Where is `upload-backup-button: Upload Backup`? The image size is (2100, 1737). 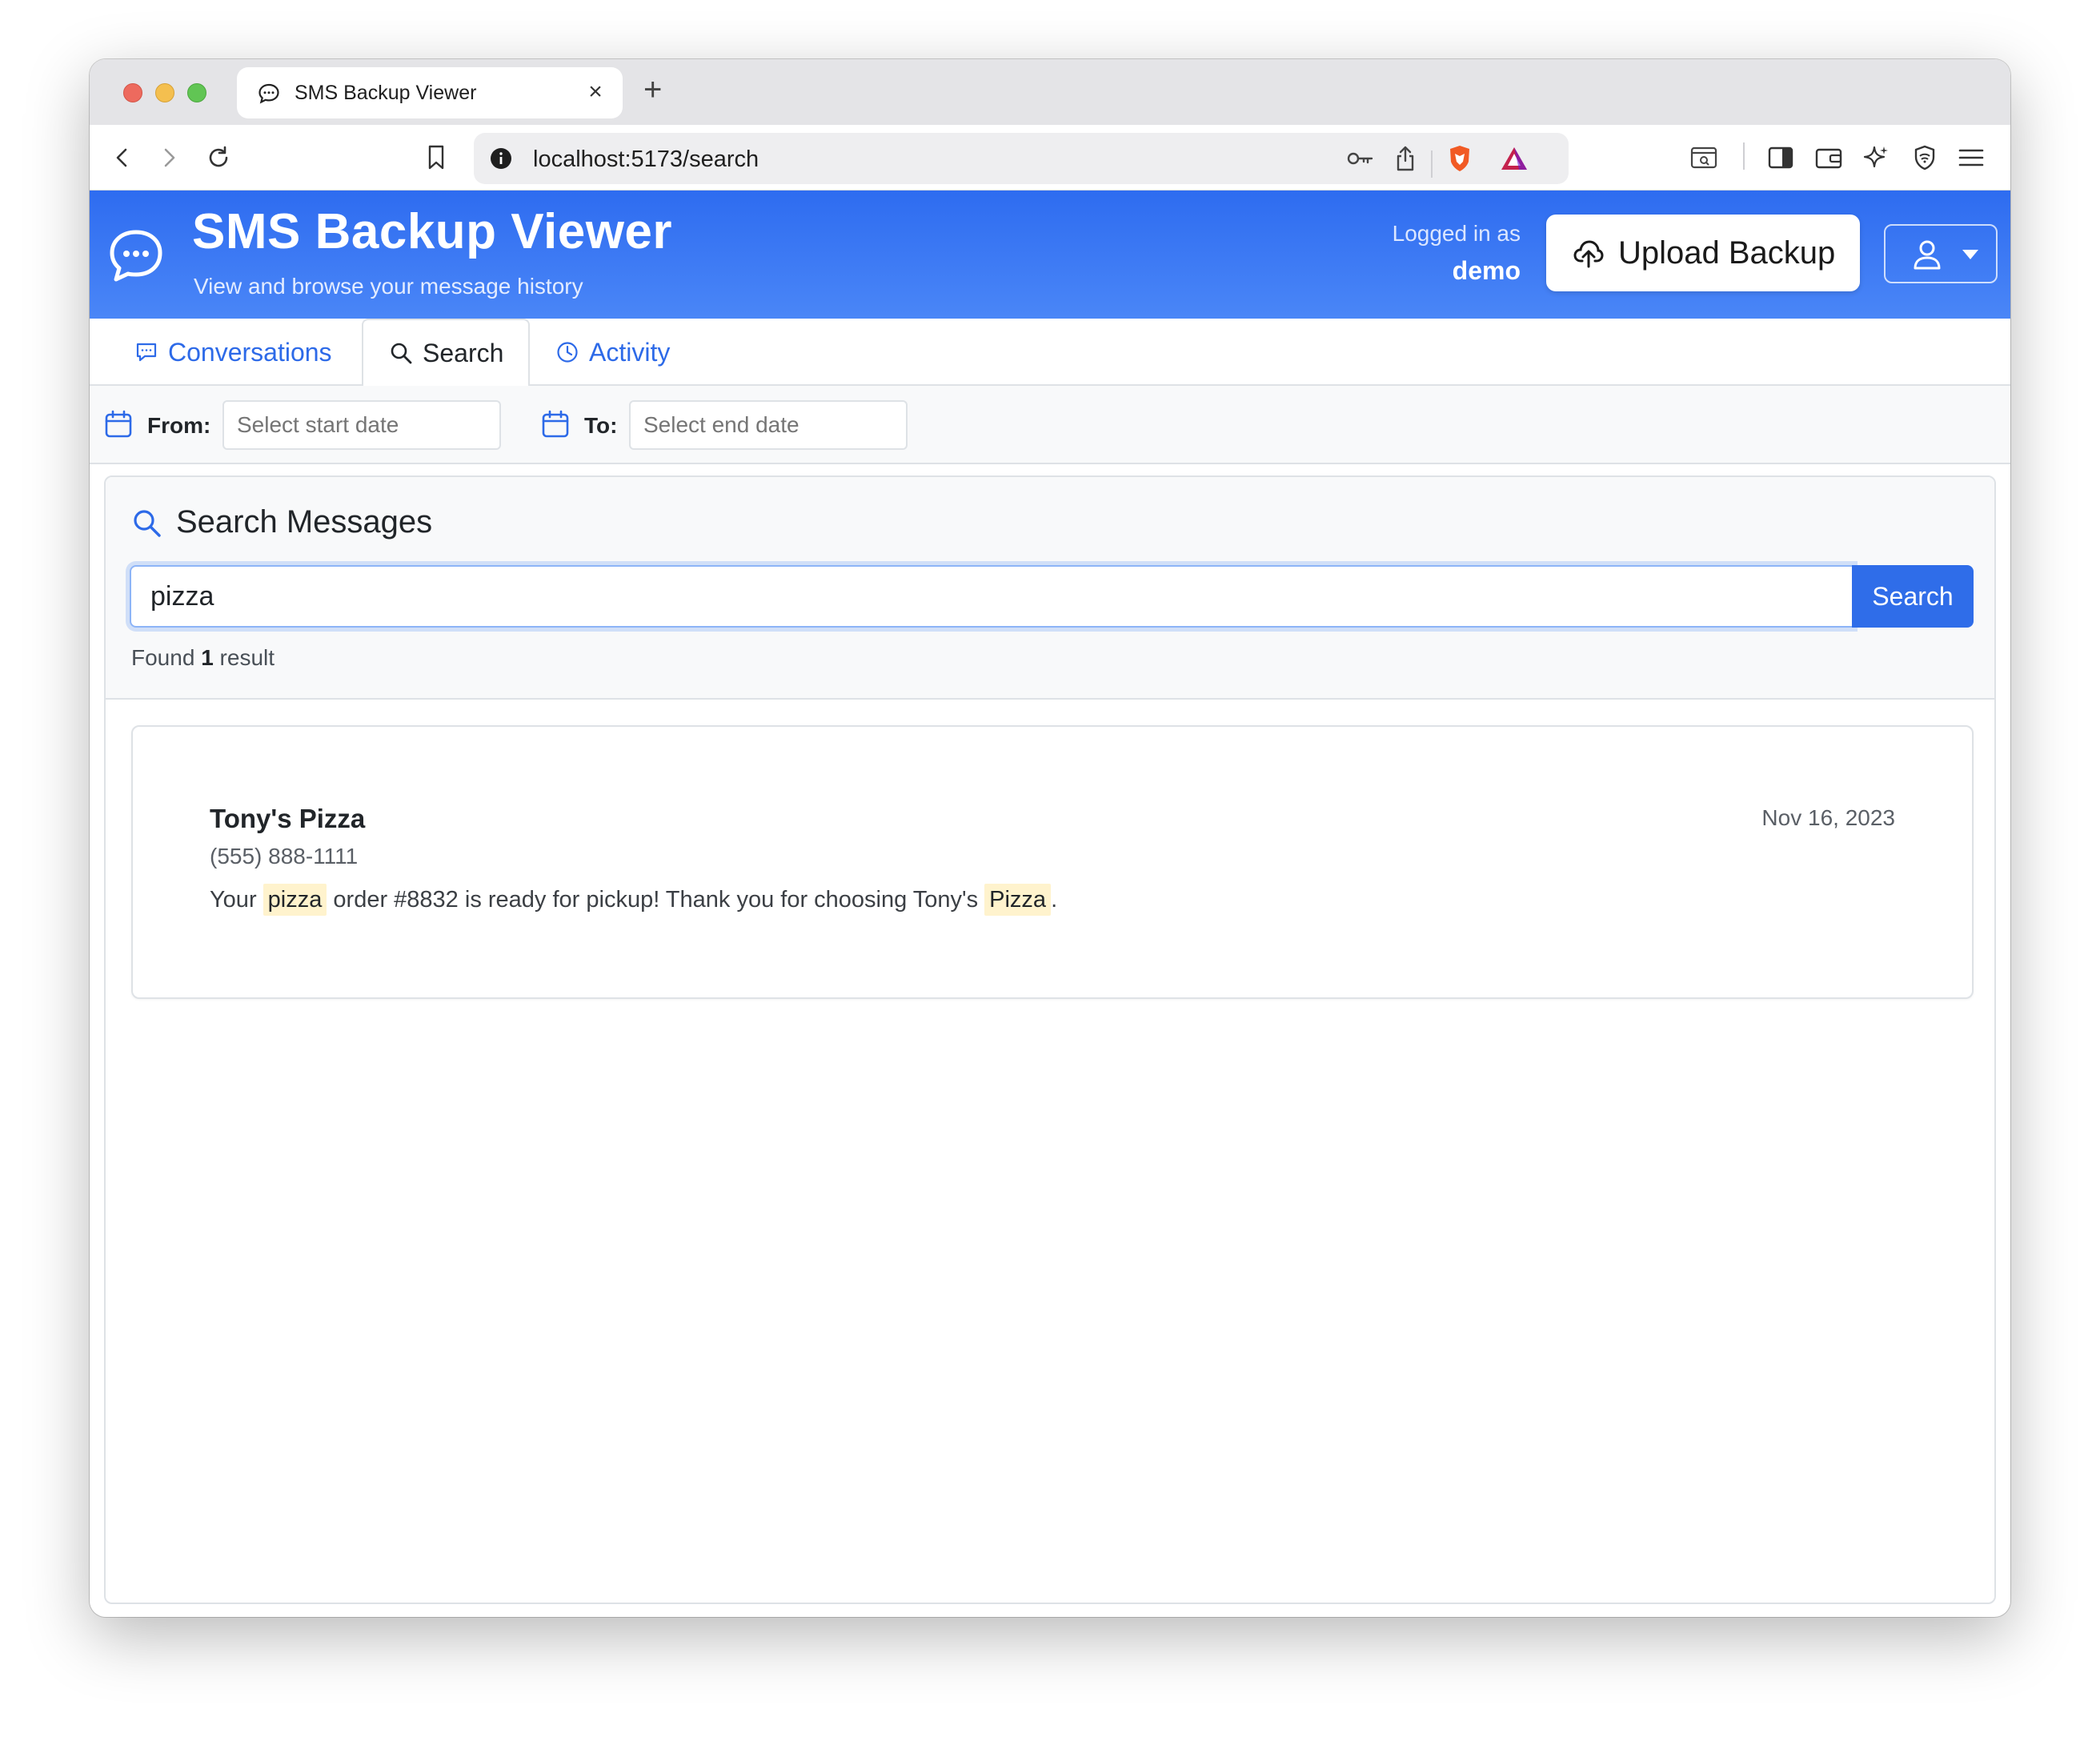
upload-backup-button: Upload Backup is located at coordinates (1703, 253).